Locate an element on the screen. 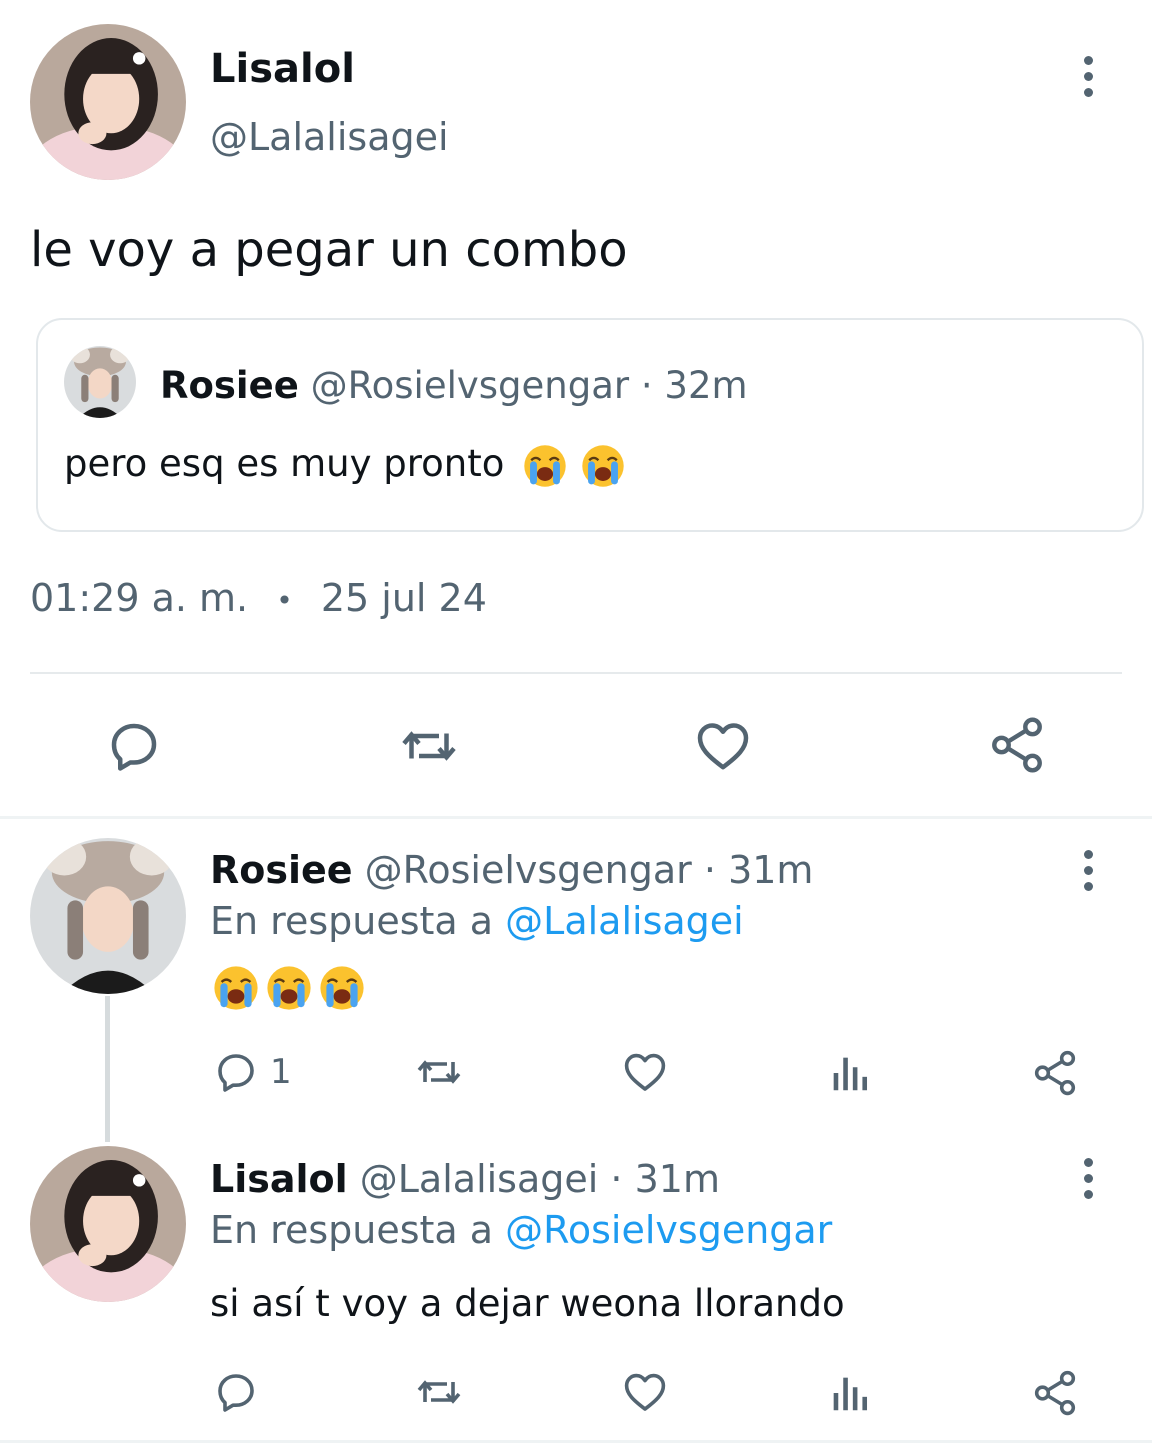 The image size is (1152, 1443). quoted-author-handle: @Rosielvsgengar is located at coordinates (470, 385).